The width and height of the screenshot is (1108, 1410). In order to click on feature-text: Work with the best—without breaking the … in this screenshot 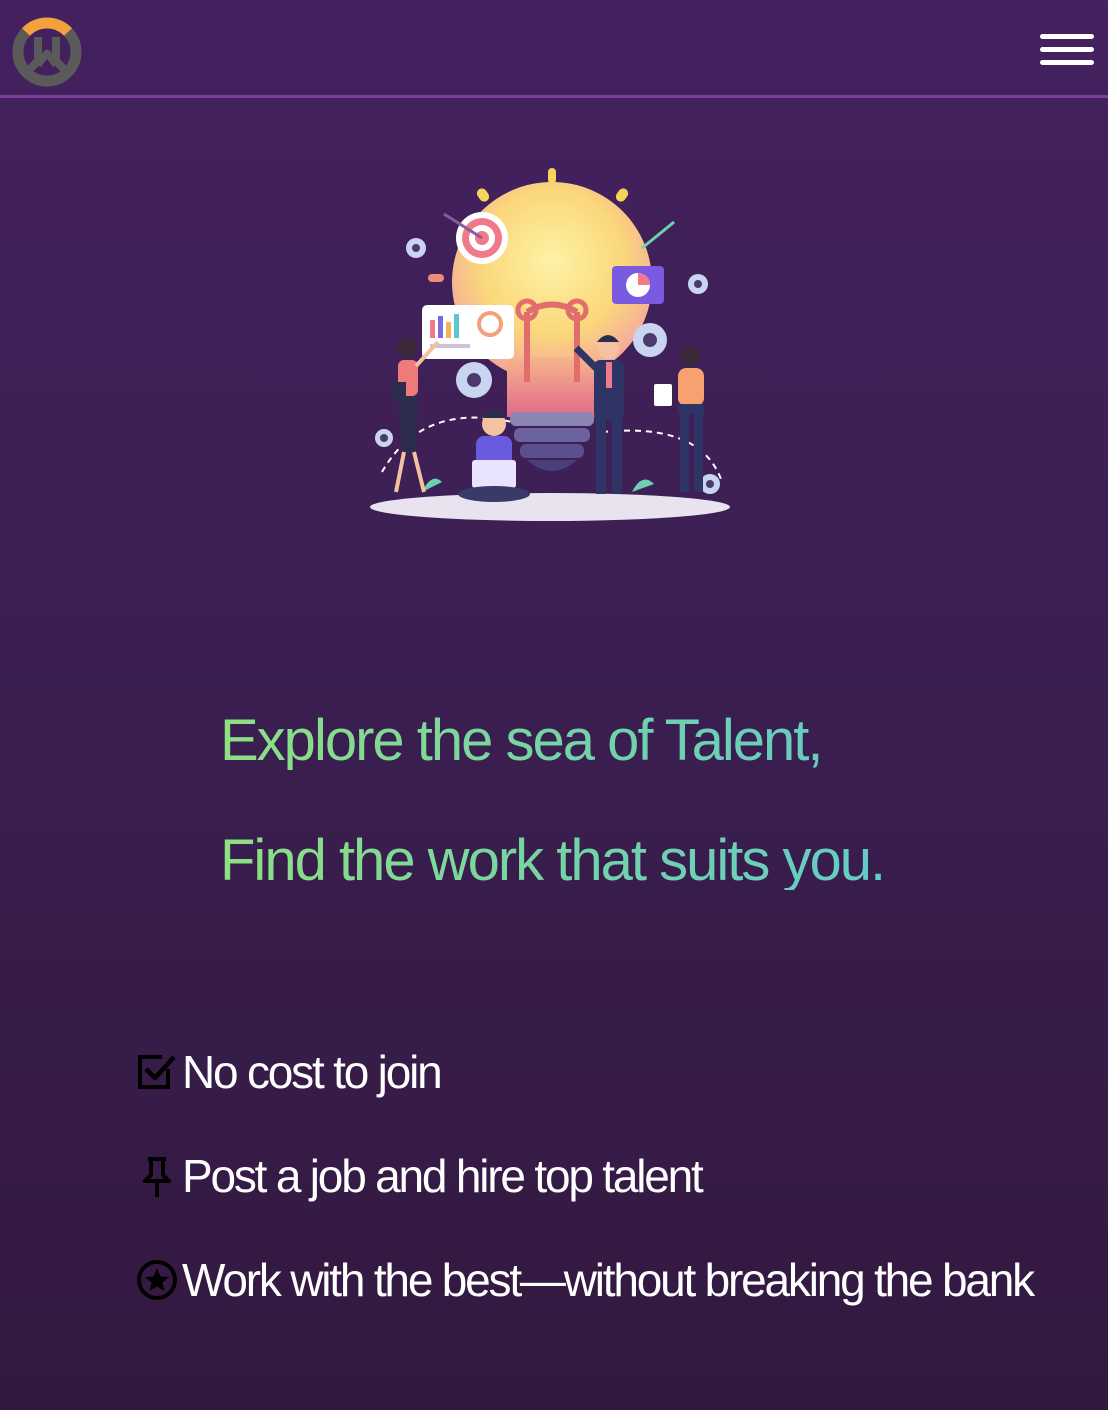, I will do `click(608, 1280)`.